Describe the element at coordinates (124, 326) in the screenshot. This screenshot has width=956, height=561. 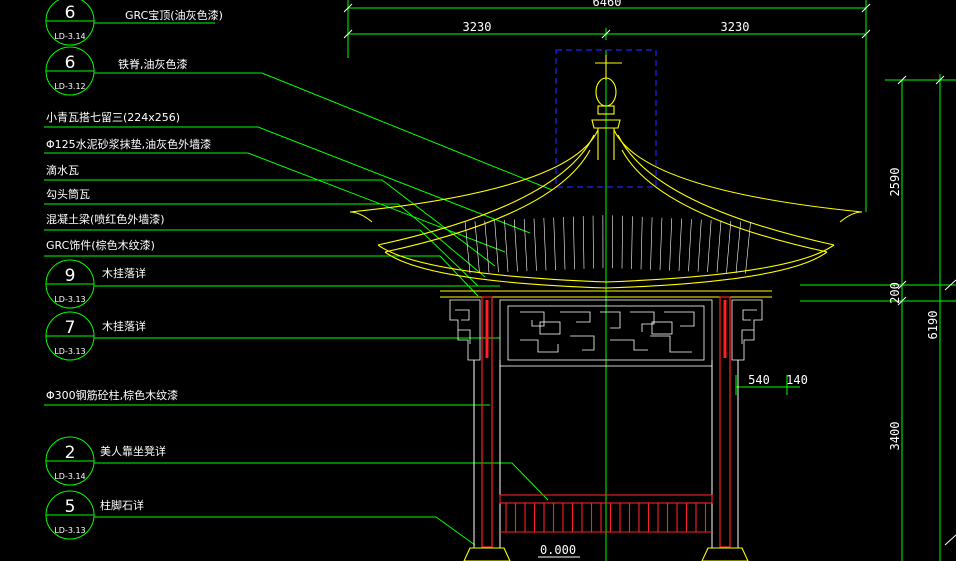
I see `callout-label-wood-hanger-7: 木挂落详` at that location.